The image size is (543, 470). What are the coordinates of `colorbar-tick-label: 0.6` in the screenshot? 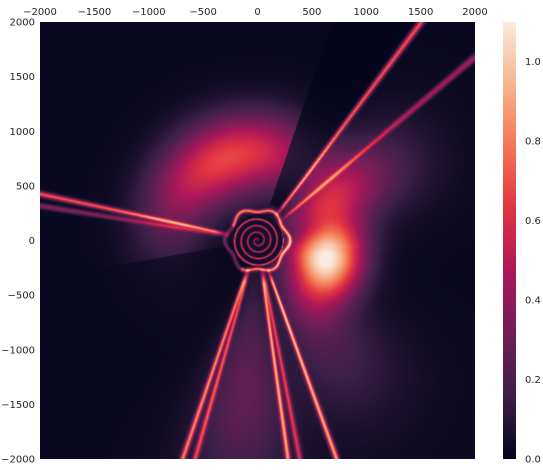 It's located at (533, 221).